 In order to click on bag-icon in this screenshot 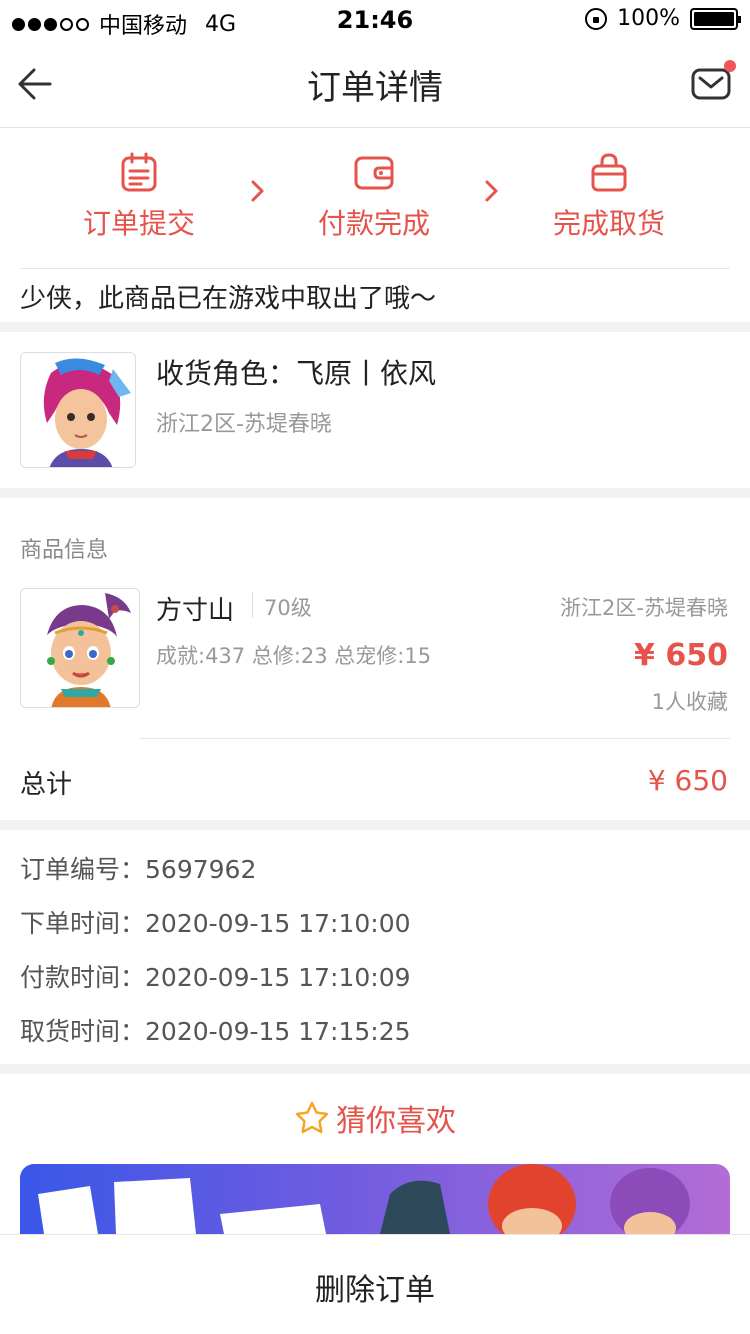, I will do `click(609, 172)`.